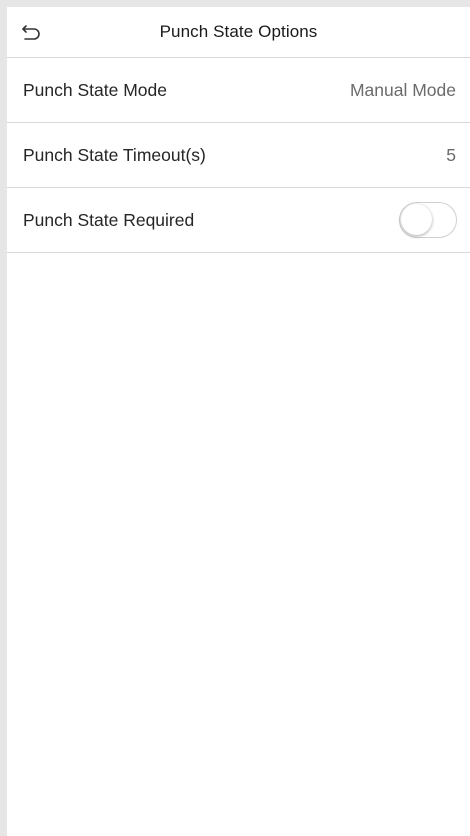  I want to click on punch-state-mode-label: Punch State Mode, so click(95, 89).